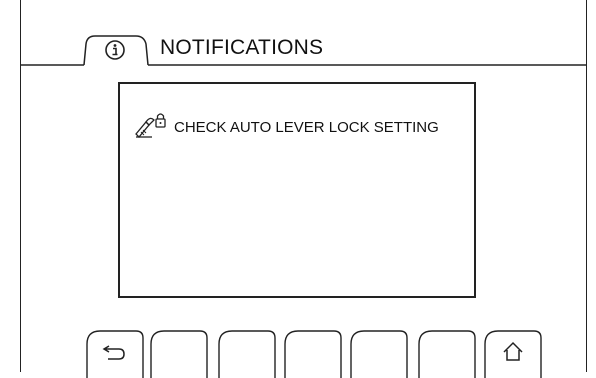  Describe the element at coordinates (242, 47) in the screenshot. I see `page-title: NOTIFICATIONS` at that location.